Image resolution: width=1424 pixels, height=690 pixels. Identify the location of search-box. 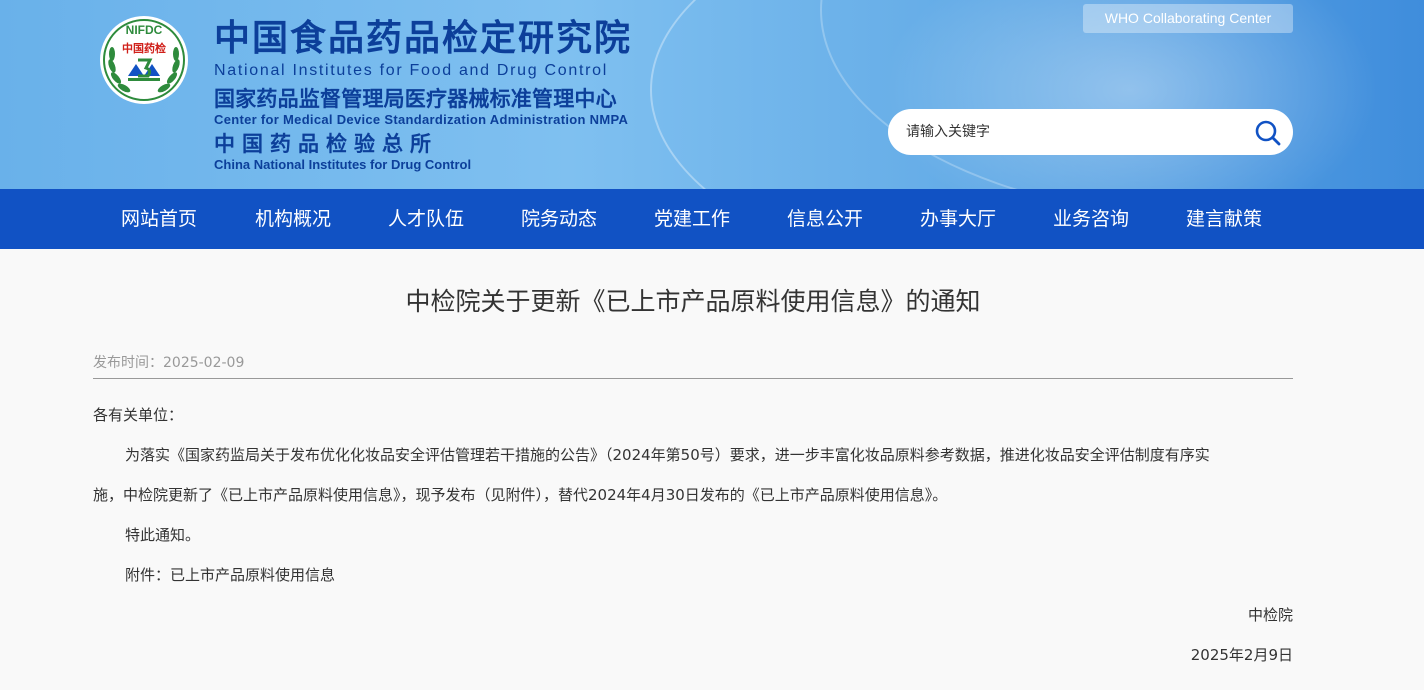
(1090, 132).